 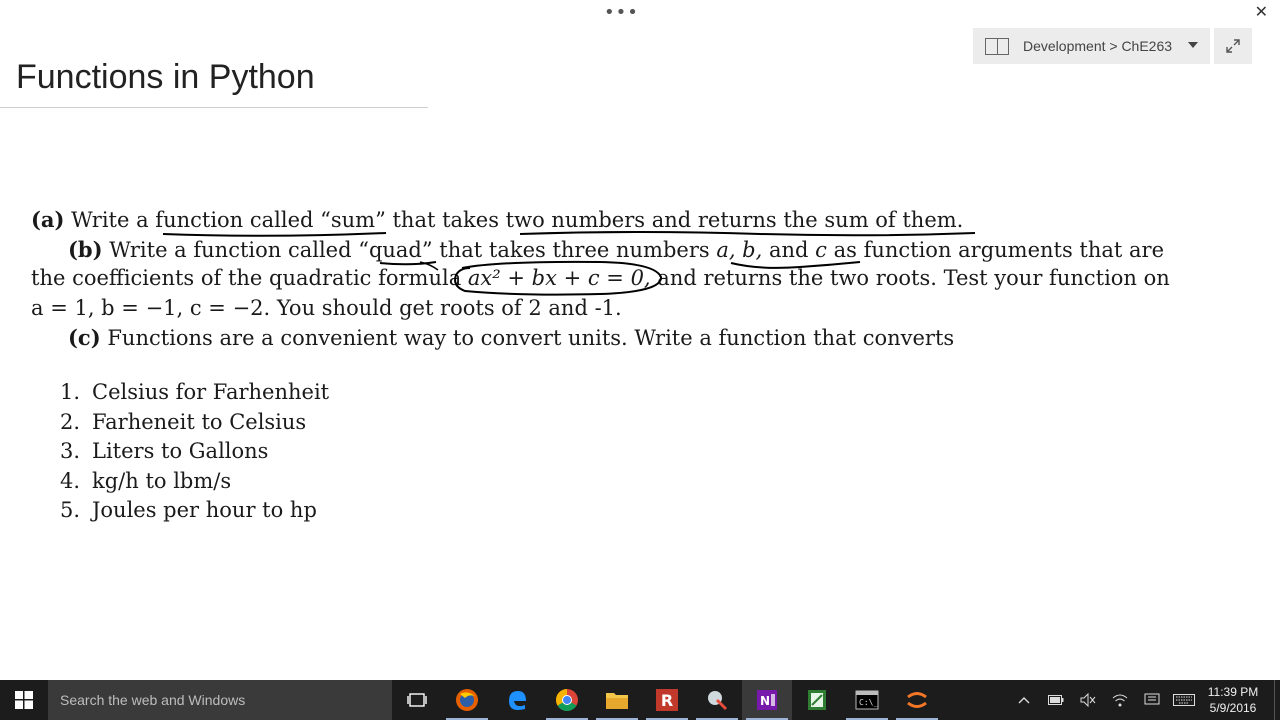 I want to click on clock-time: 11:39 PM, so click(x=1233, y=692).